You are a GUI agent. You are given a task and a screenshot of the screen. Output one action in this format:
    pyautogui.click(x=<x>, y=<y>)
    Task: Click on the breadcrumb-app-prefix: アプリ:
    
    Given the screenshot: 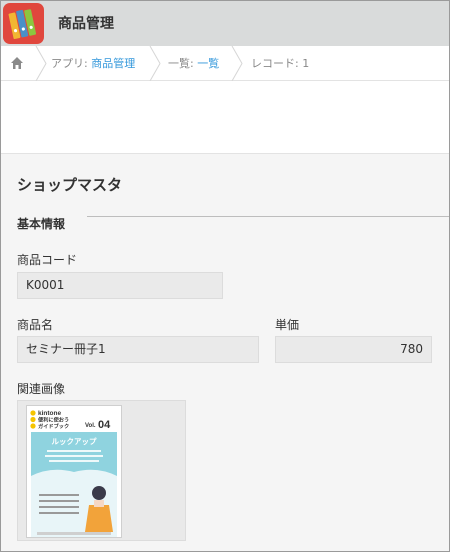 What is the action you would take?
    pyautogui.click(x=71, y=63)
    